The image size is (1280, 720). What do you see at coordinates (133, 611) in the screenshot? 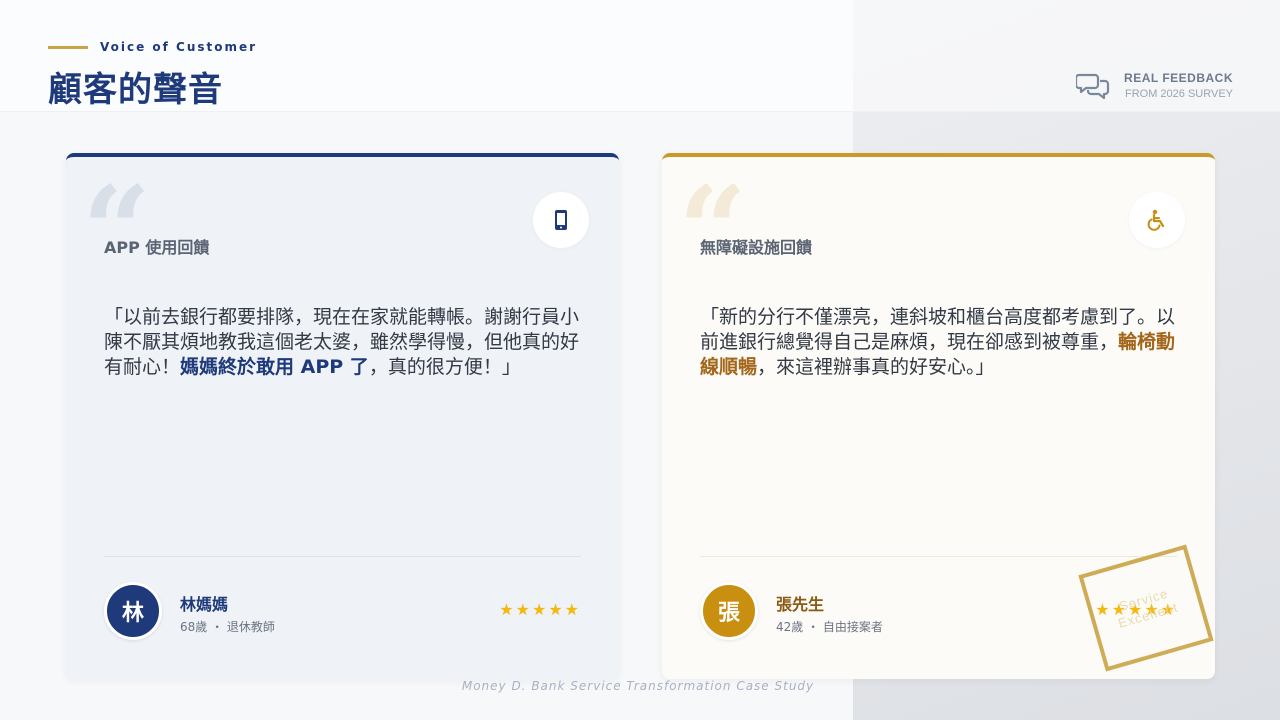
I see `avatar: 林` at bounding box center [133, 611].